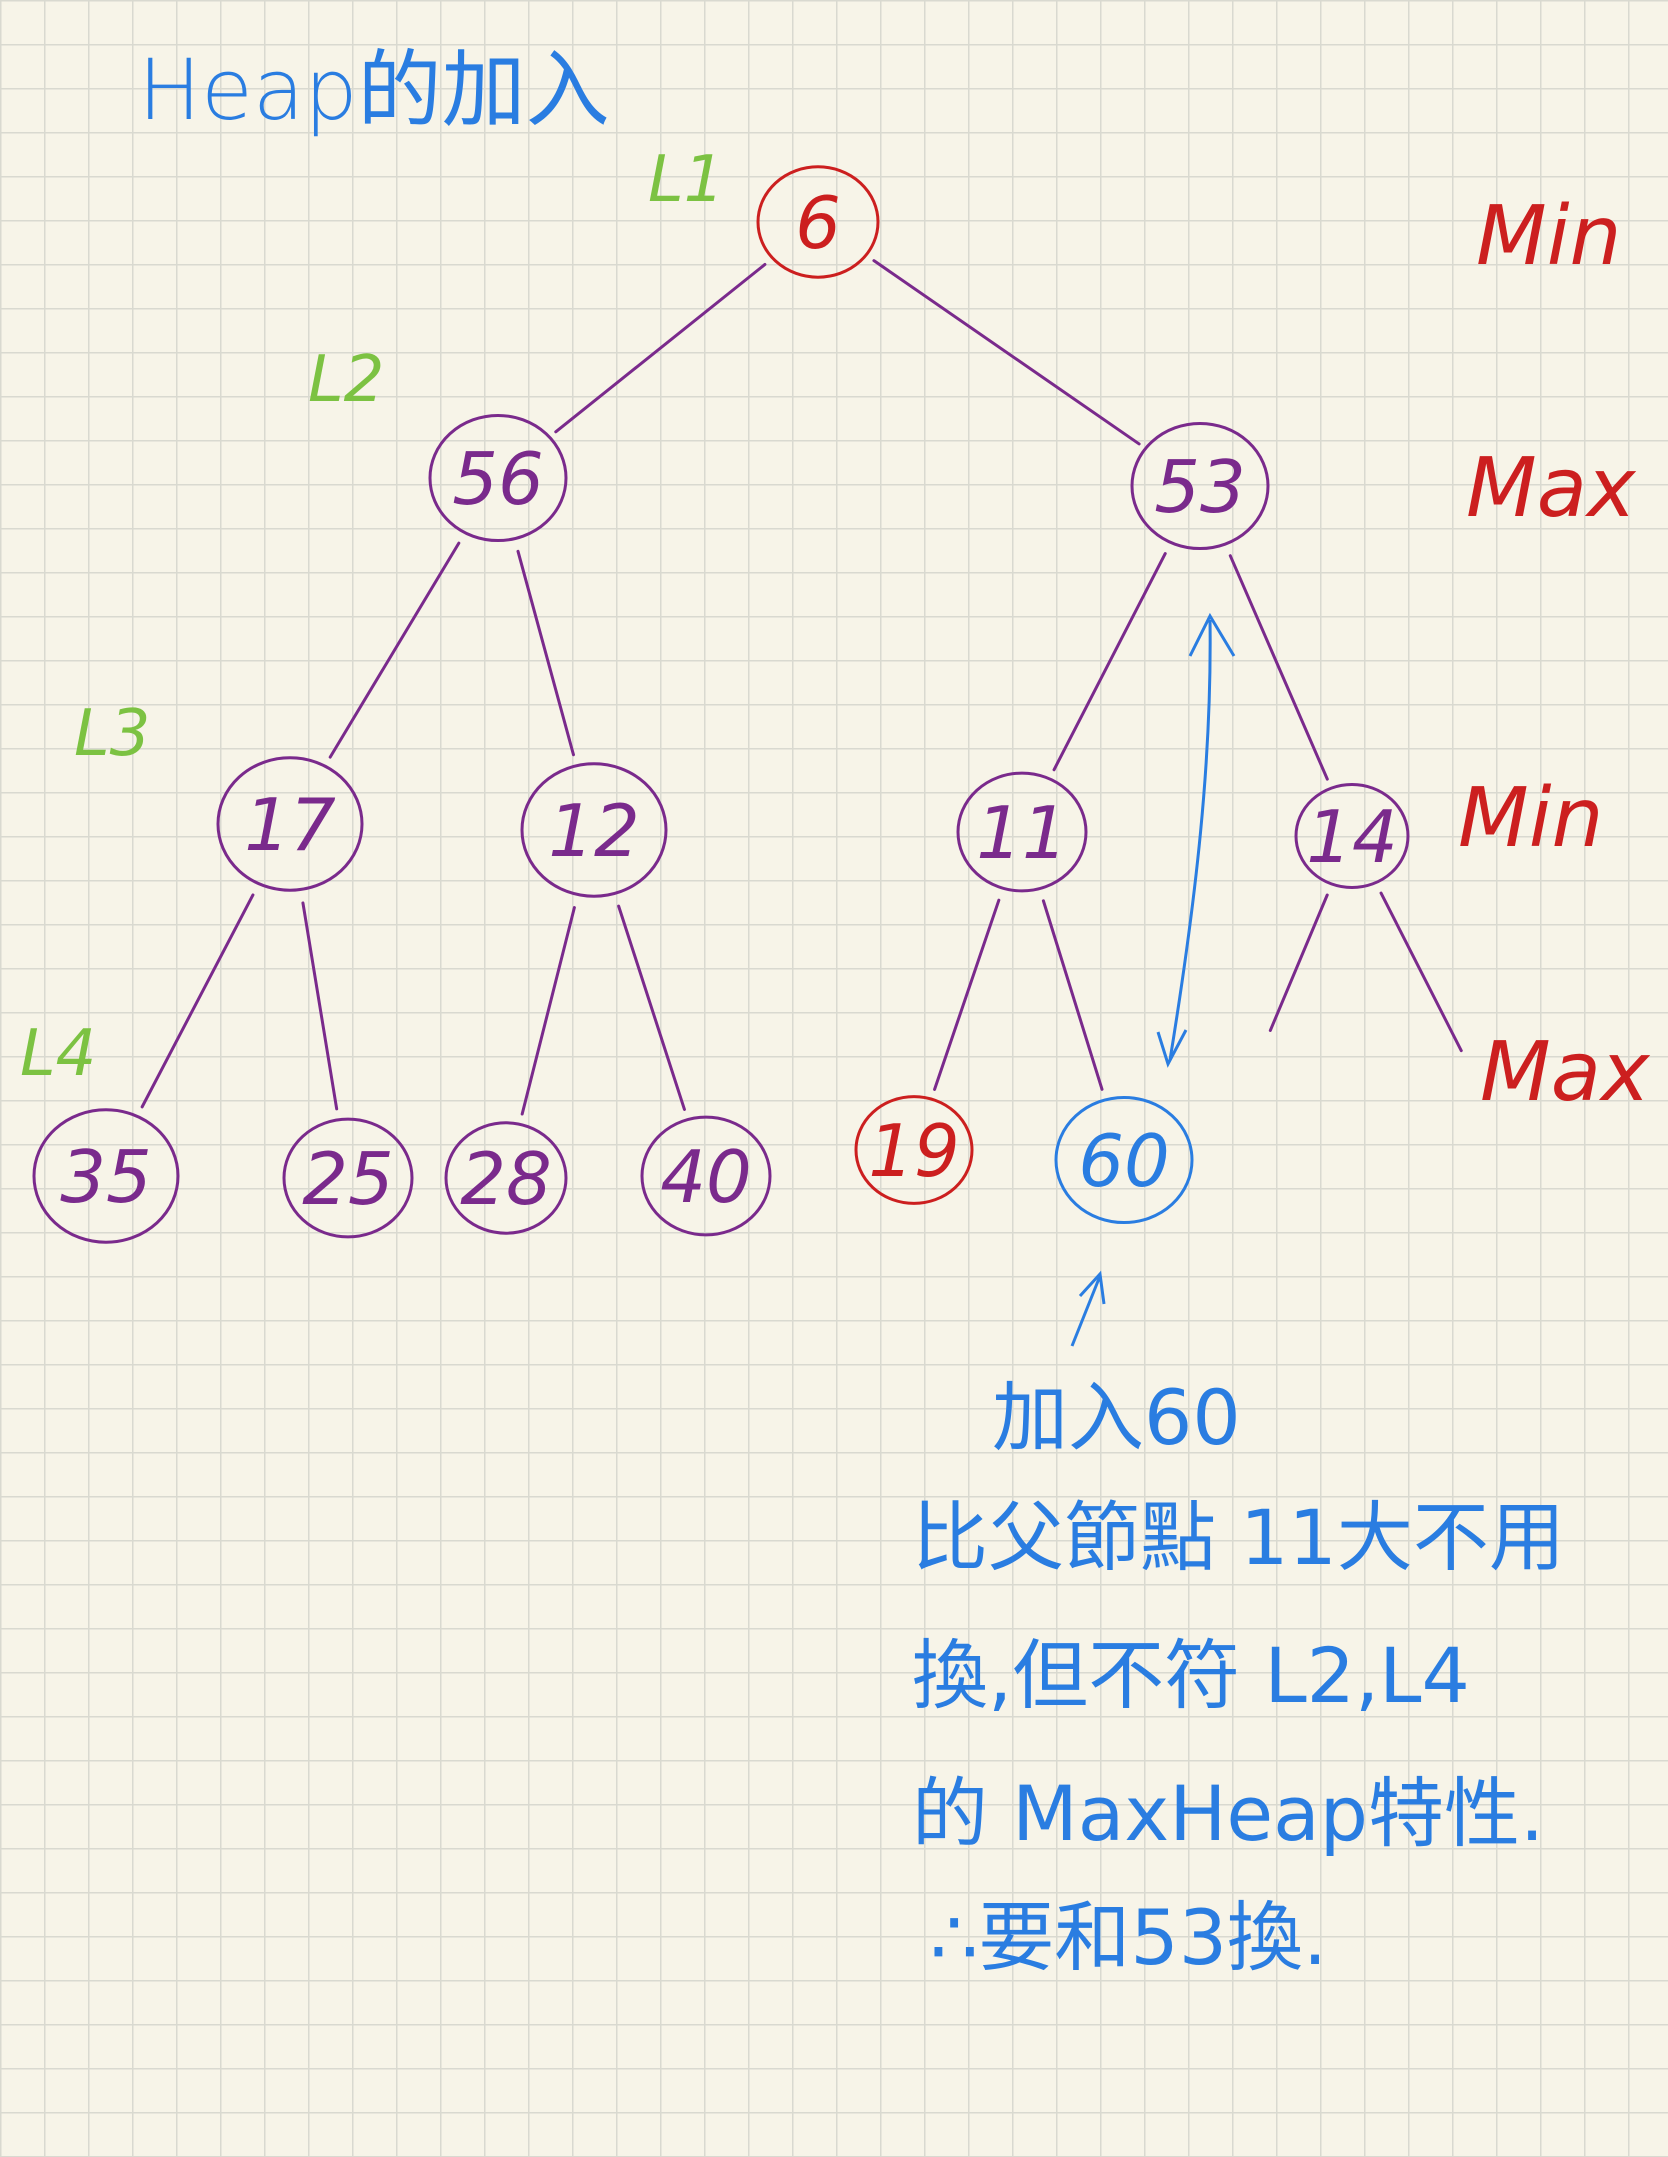 This screenshot has width=1668, height=2157. I want to click on edge-n14-stub-right, so click(1421, 972).